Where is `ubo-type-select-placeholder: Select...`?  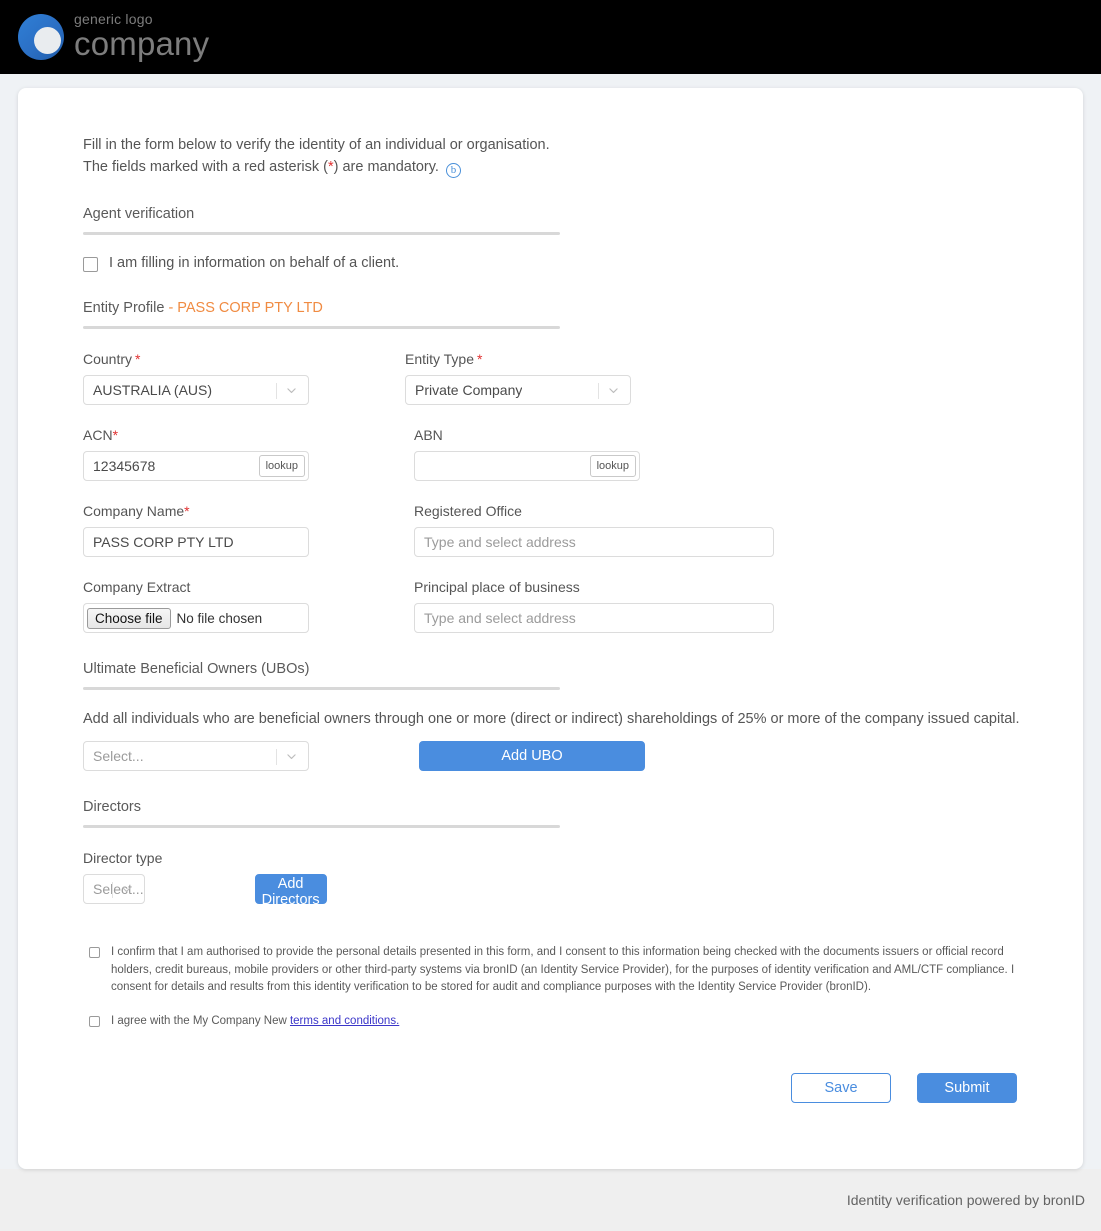
ubo-type-select-placeholder: Select... is located at coordinates (118, 756).